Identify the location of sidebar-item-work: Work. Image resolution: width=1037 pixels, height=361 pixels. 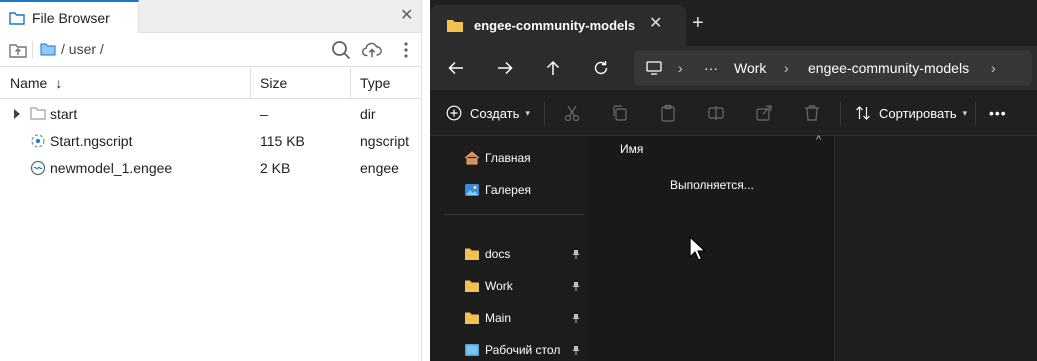
(510, 286).